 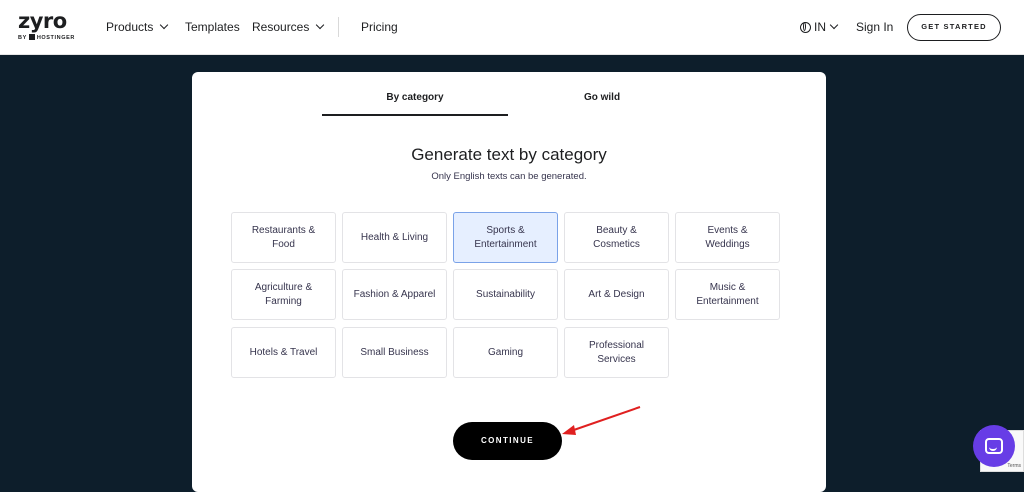 I want to click on logo-byline: BY HOSTINGER, so click(x=46, y=37).